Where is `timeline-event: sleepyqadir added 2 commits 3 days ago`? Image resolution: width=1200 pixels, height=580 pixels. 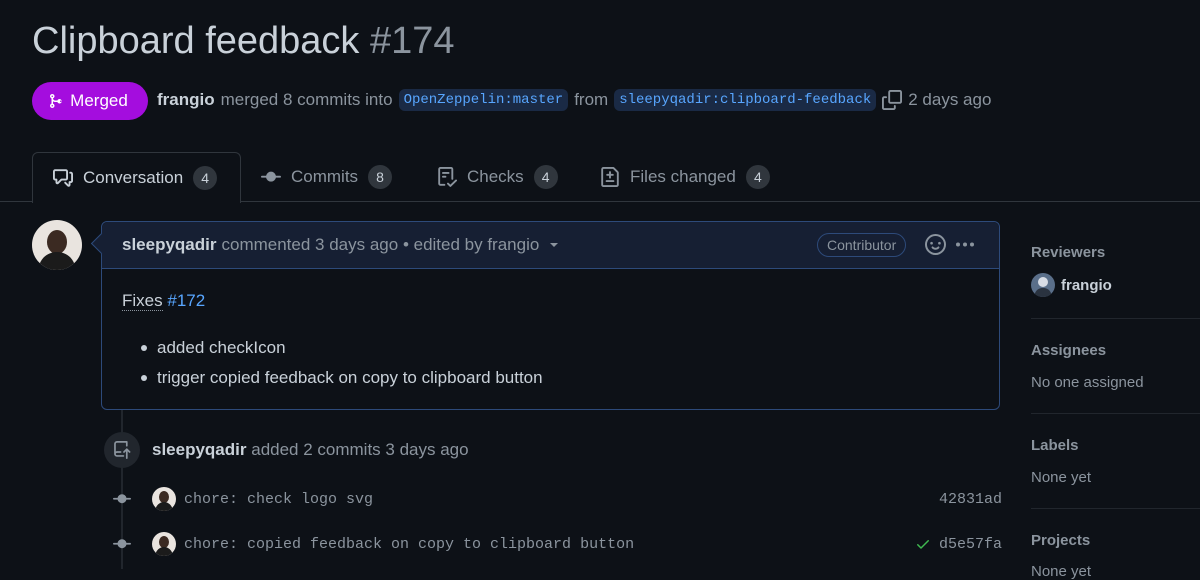 timeline-event: sleepyqadir added 2 commits 3 days ago is located at coordinates (310, 450).